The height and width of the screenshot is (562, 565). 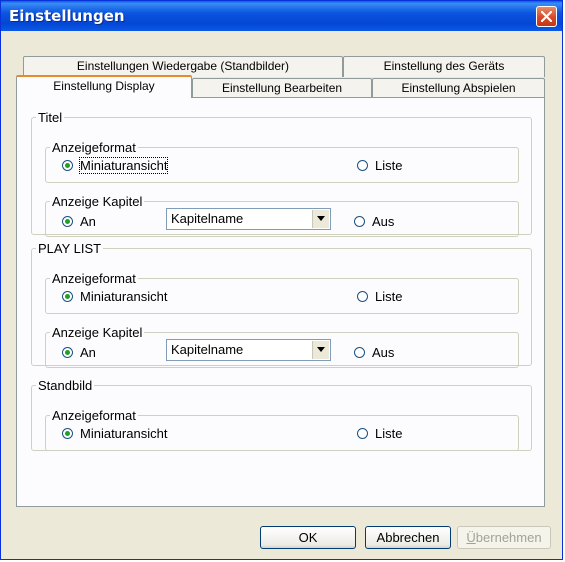 What do you see at coordinates (248, 219) in the screenshot?
I see `titel-chapter-select: Kapitelname` at bounding box center [248, 219].